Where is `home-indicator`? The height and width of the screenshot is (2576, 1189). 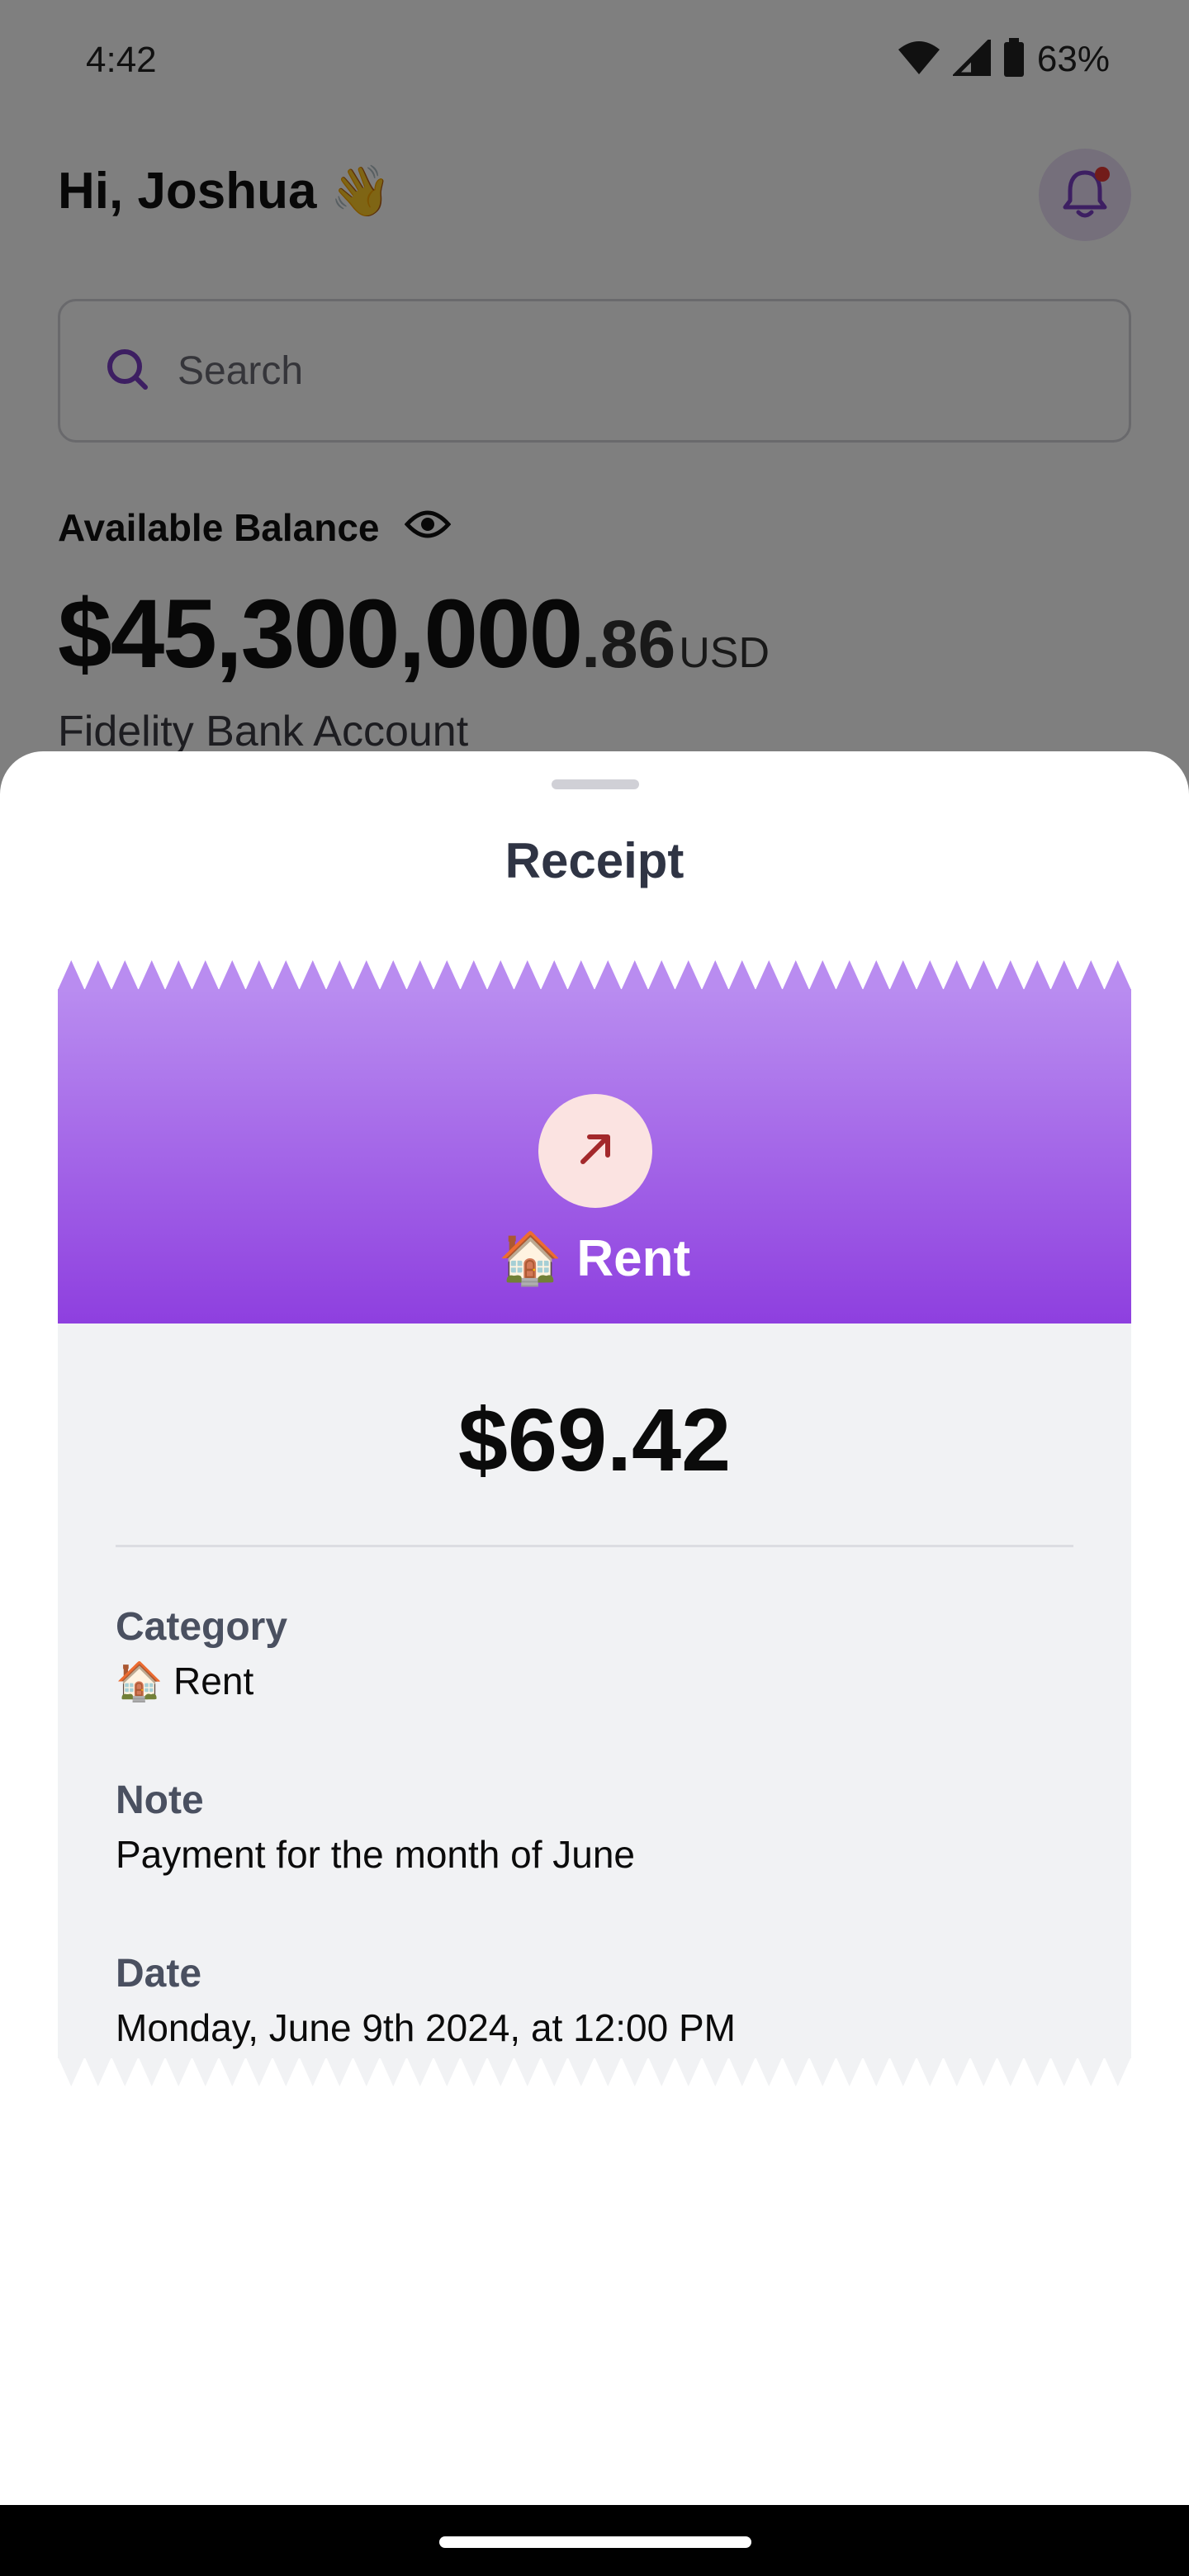 home-indicator is located at coordinates (595, 2542).